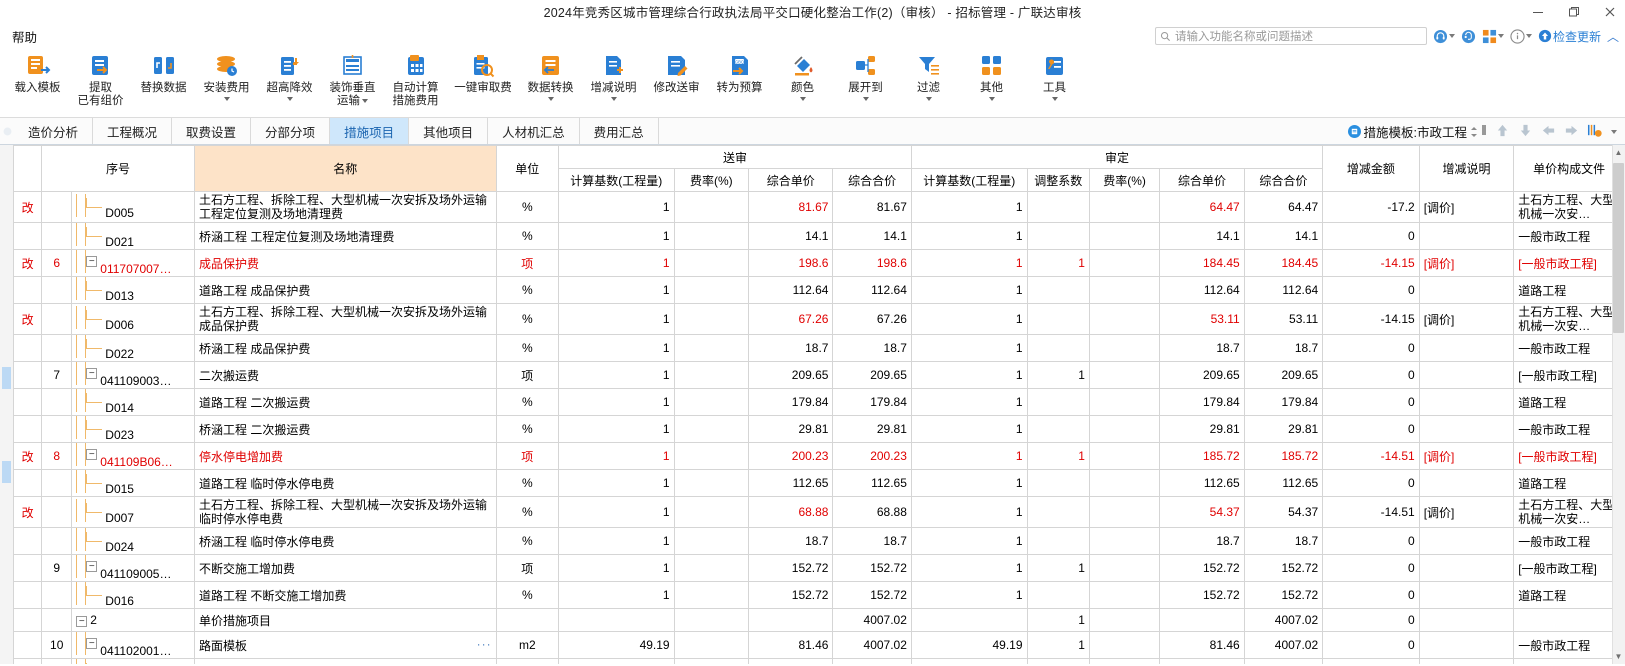 This screenshot has width=1625, height=666. What do you see at coordinates (226, 82) in the screenshot?
I see `ribbon-button-install-fee: 安装费用` at bounding box center [226, 82].